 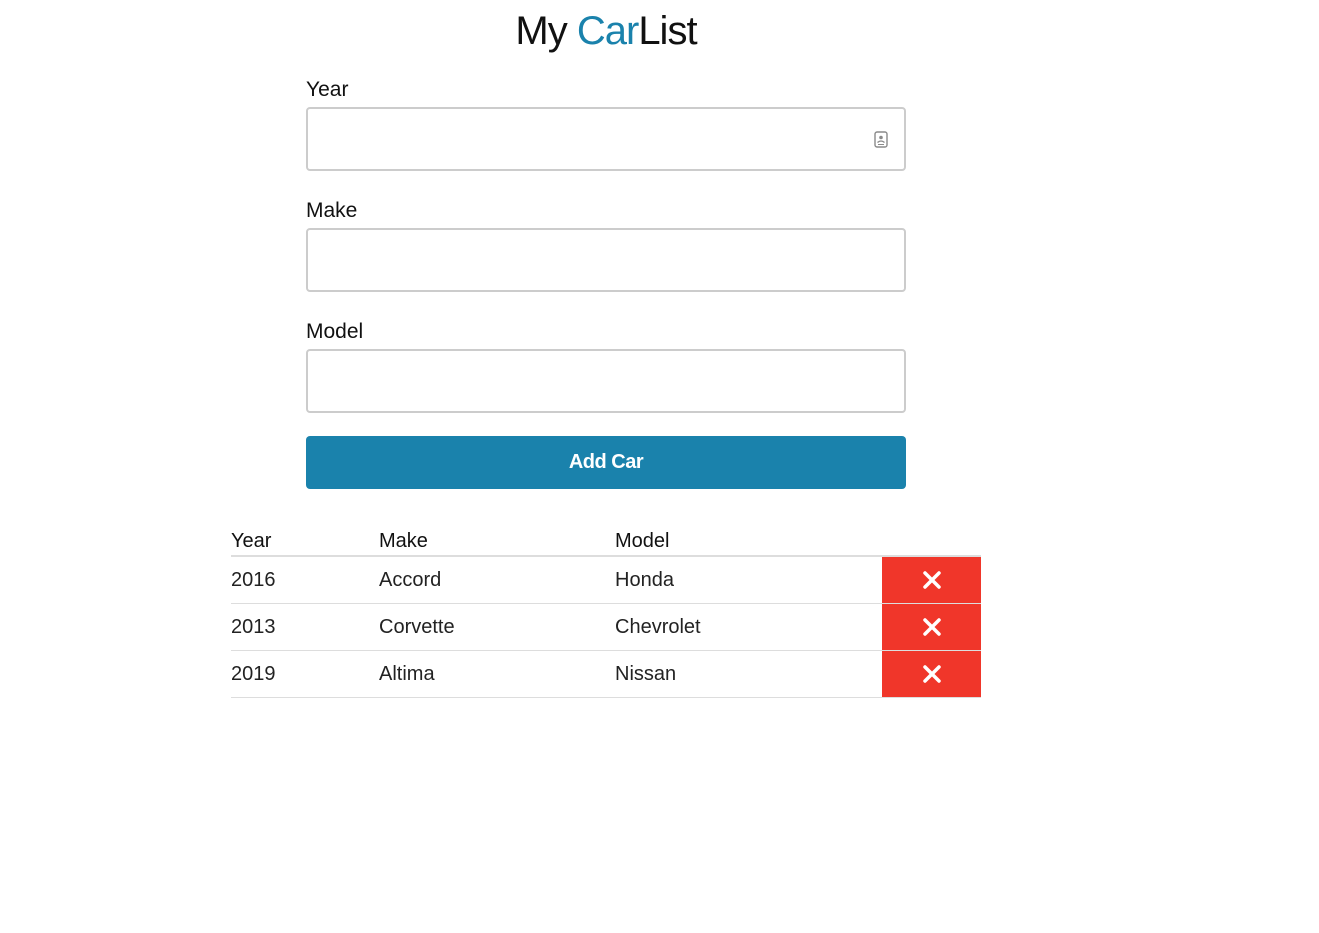 I want to click on page-title: My CarList, so click(x=606, y=31).